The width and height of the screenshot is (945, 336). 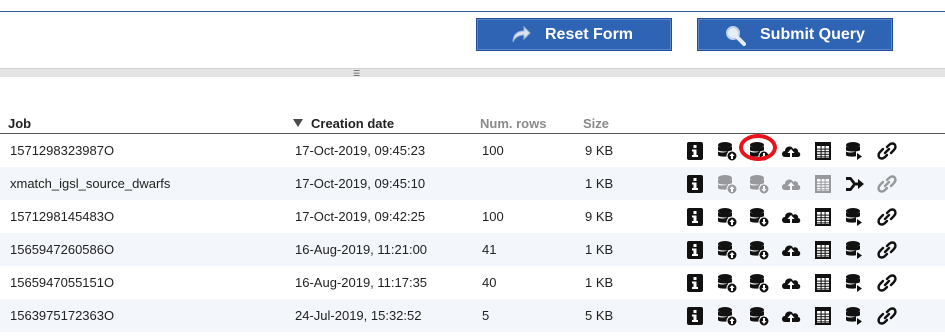 What do you see at coordinates (360, 183) in the screenshot?
I see `creation-date-cell: 17-Oct-2019, 09:45:10` at bounding box center [360, 183].